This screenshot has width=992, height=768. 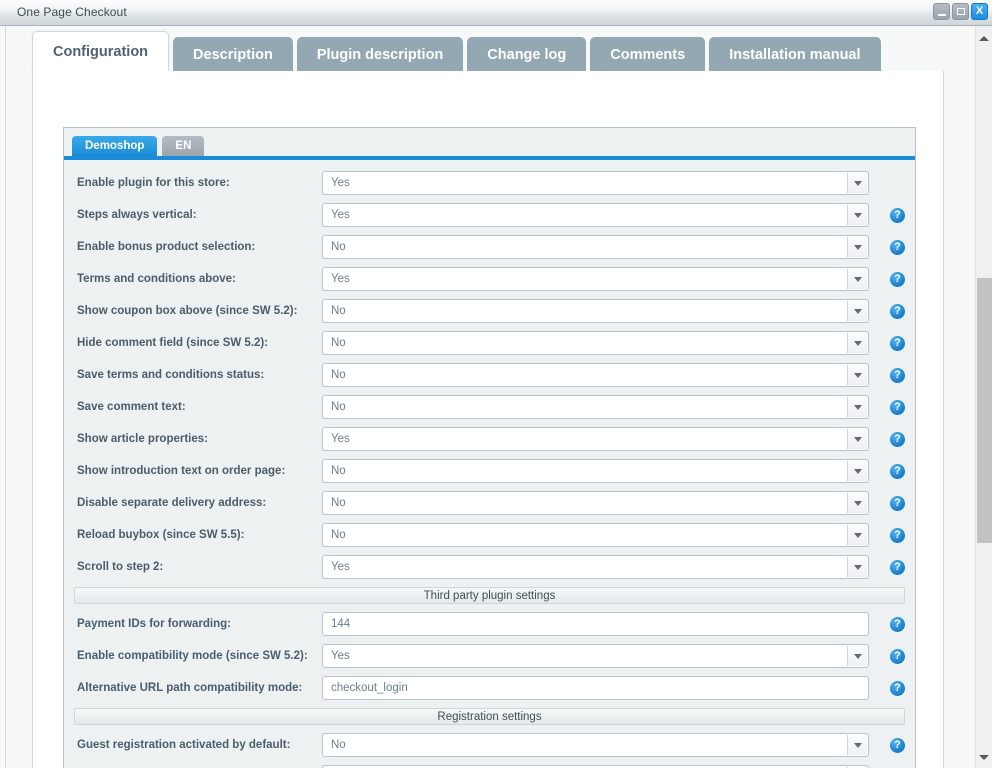 I want to click on scroll-down-arrow-icon, so click(x=984, y=757).